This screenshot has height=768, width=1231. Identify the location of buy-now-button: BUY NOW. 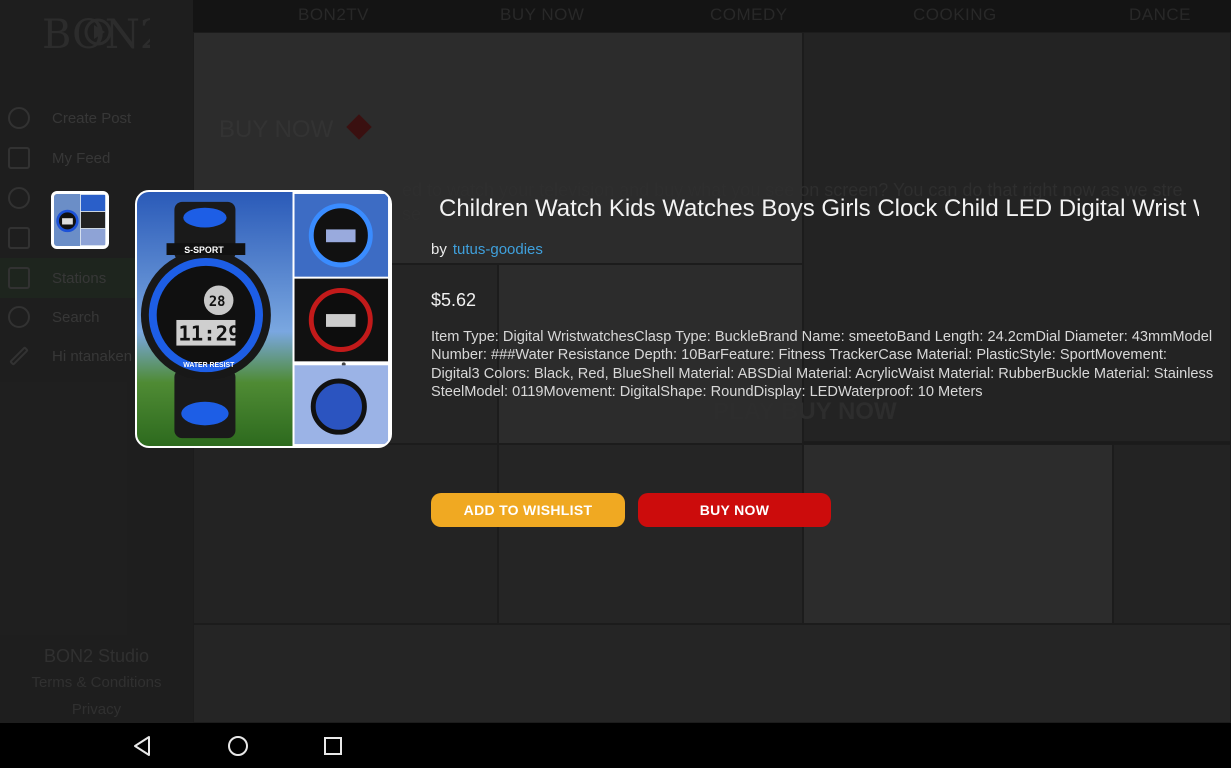
(734, 510).